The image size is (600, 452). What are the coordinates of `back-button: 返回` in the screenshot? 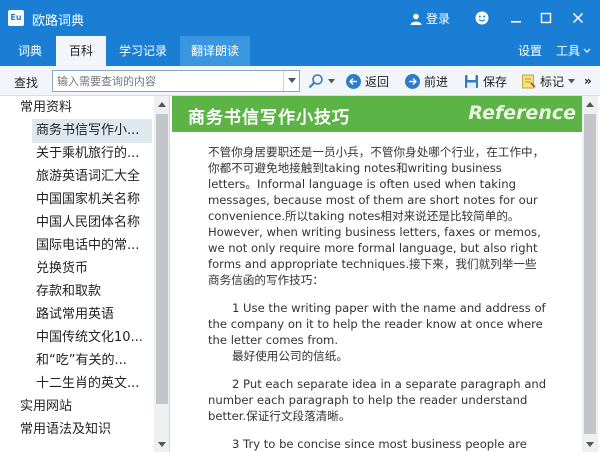 It's located at (367, 81).